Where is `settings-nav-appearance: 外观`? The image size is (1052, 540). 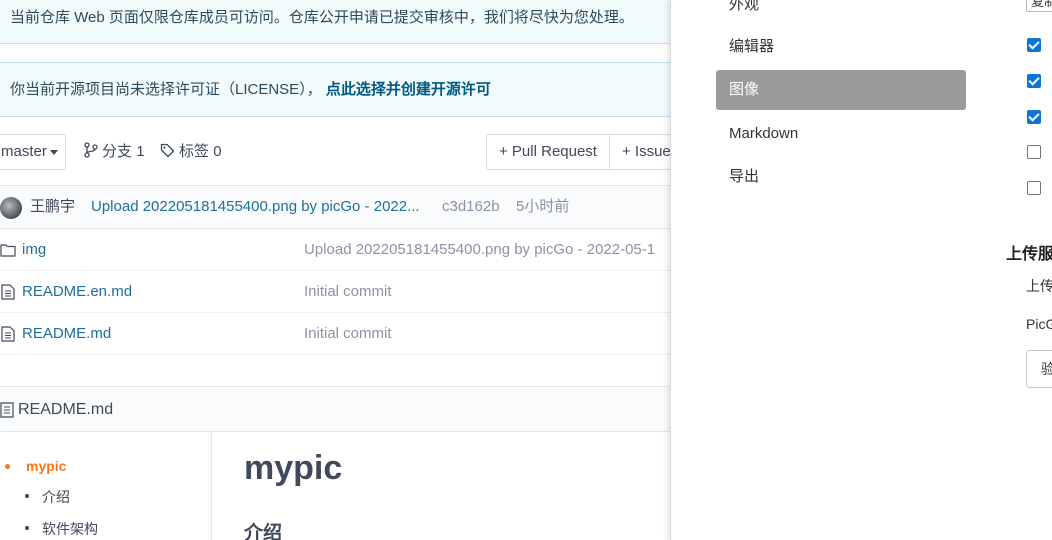 settings-nav-appearance: 外观 is located at coordinates (841, 12).